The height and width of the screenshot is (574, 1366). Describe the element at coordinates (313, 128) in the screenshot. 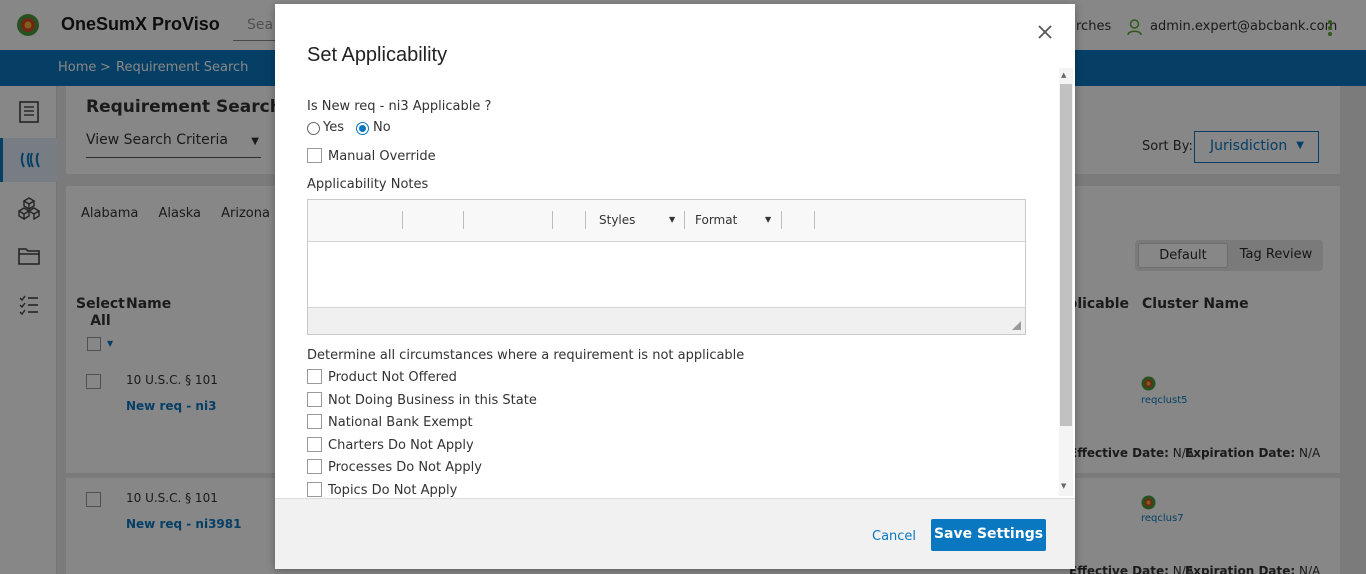

I see `radio-yes` at that location.